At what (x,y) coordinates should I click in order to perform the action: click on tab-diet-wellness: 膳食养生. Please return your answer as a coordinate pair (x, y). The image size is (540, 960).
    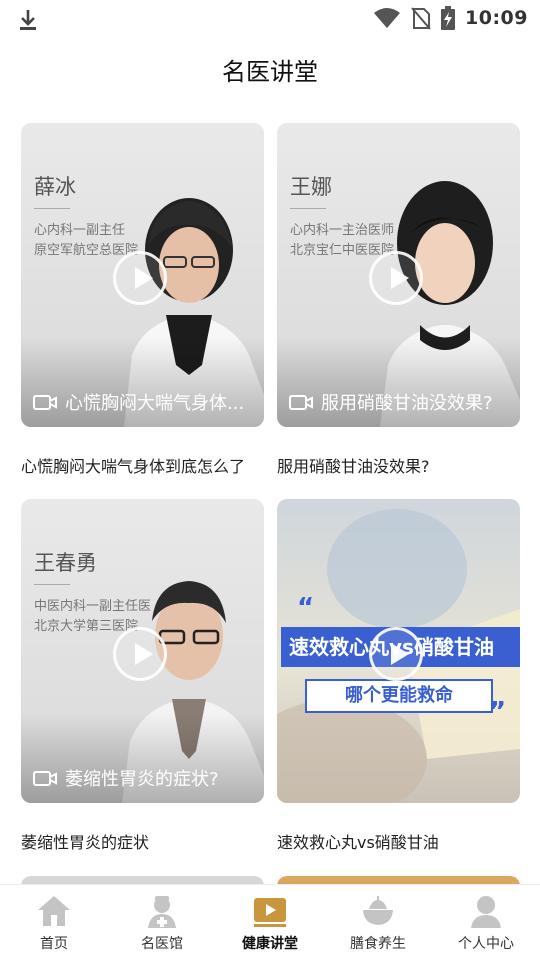
    Looking at the image, I should click on (378, 922).